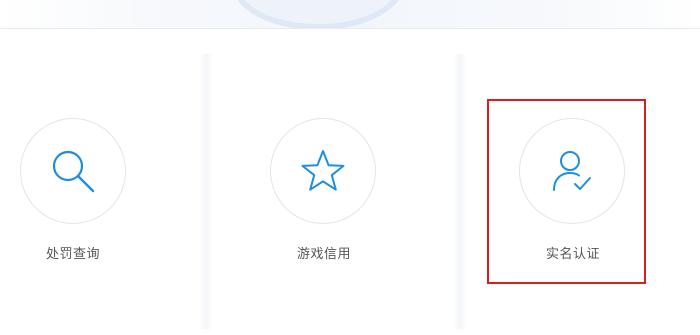 The image size is (700, 335). I want to click on service-label: 游戏信用, so click(323, 254).